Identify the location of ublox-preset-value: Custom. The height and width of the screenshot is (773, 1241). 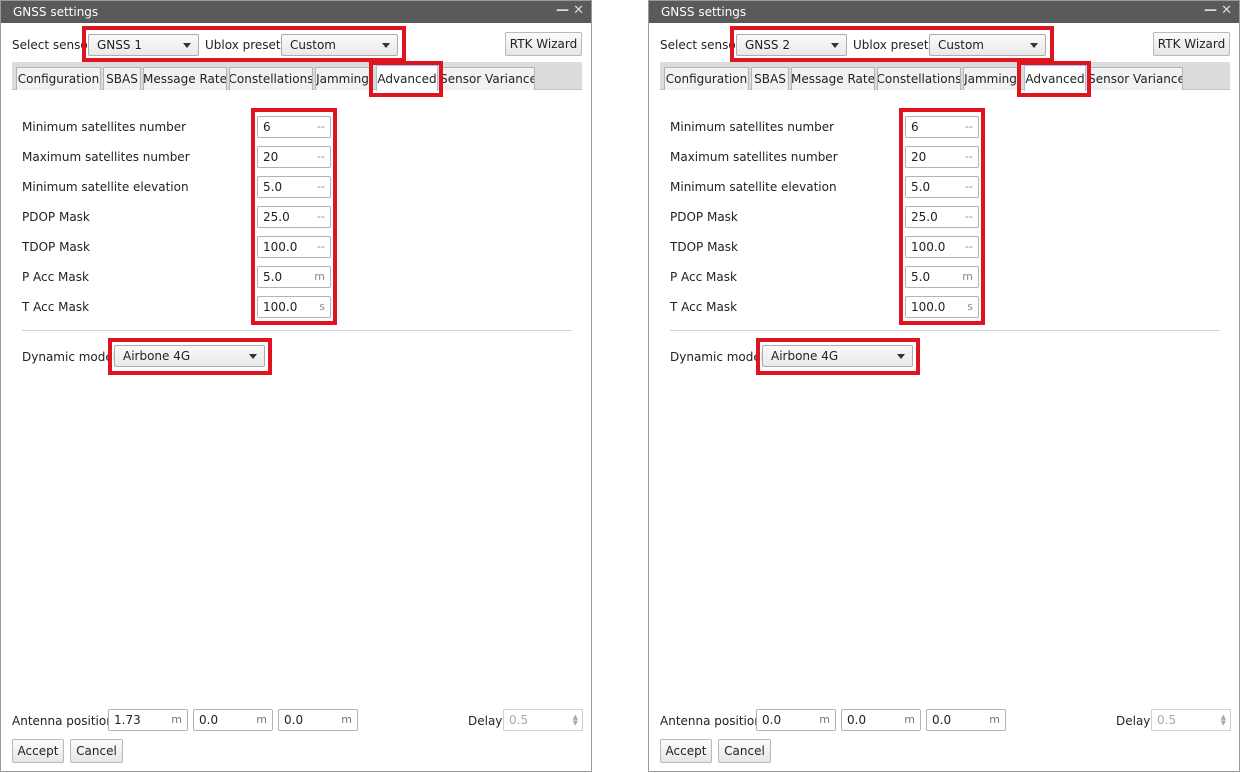
(961, 45).